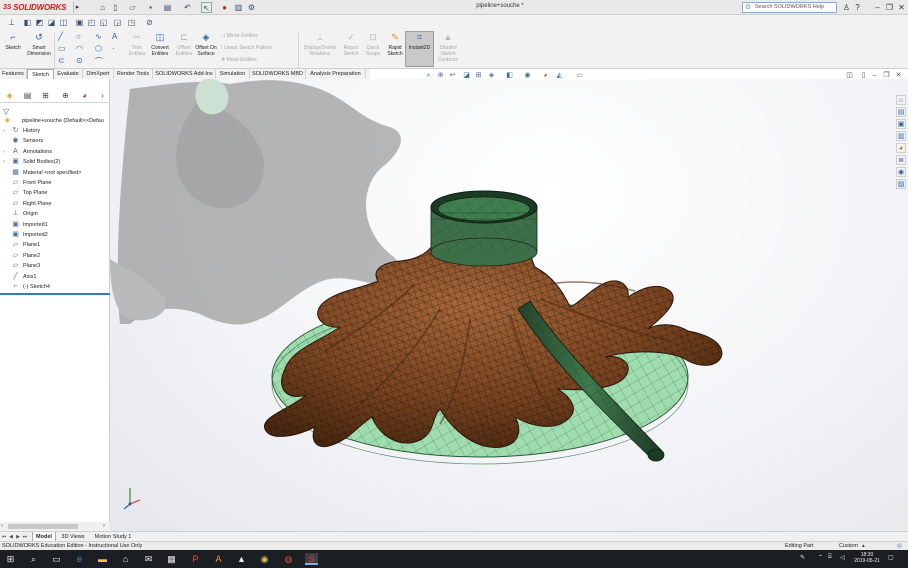 This screenshot has width=908, height=568. What do you see at coordinates (820, 557) in the screenshot?
I see `tray-expand-icon: ⌃` at bounding box center [820, 557].